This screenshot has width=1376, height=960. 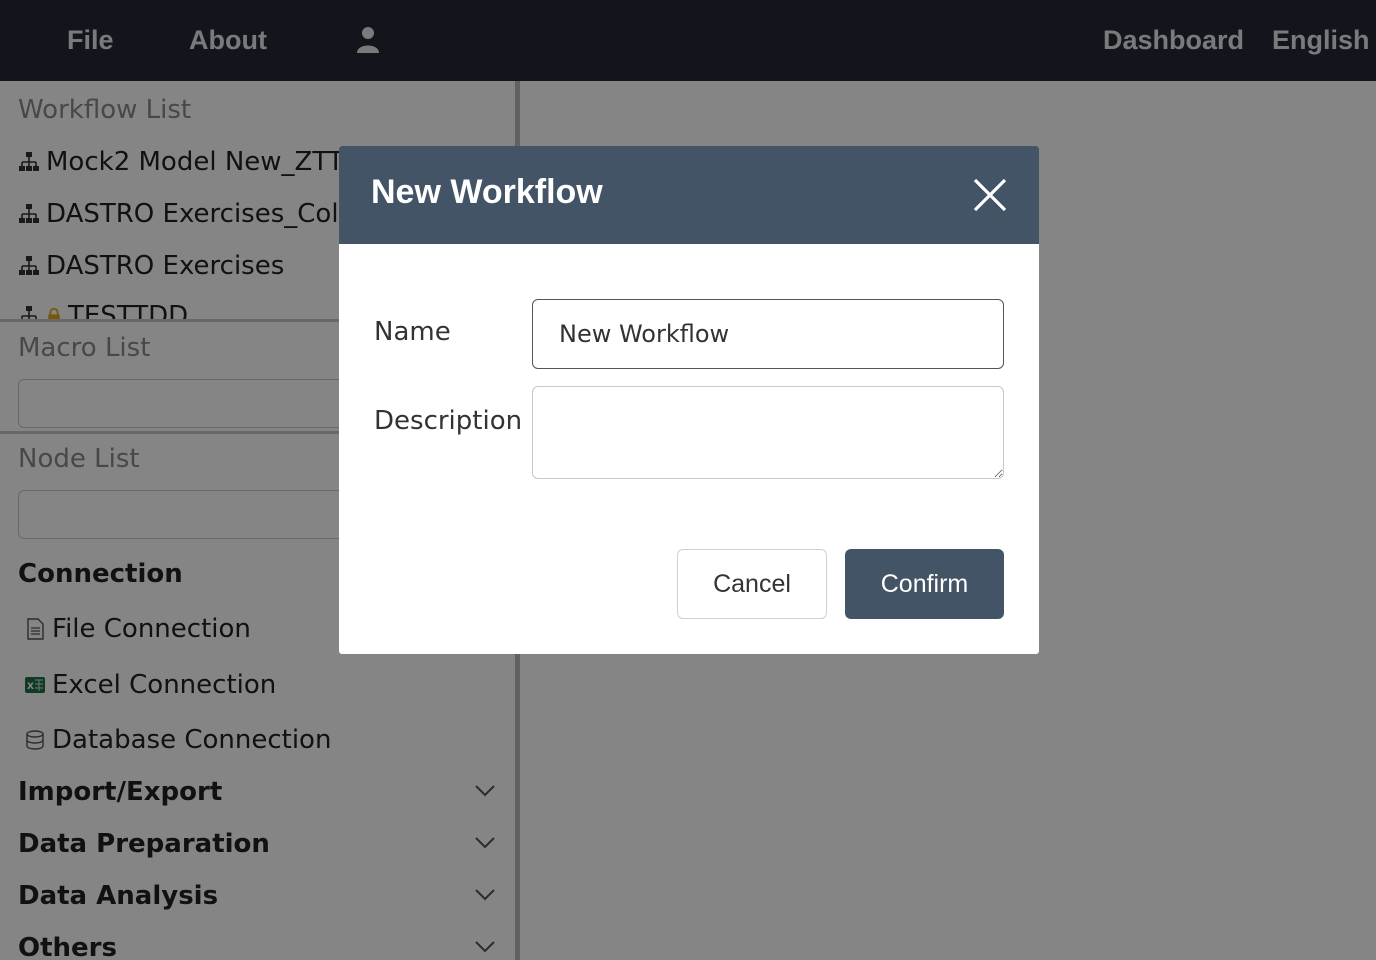 What do you see at coordinates (412, 332) in the screenshot?
I see `name-label: Name` at bounding box center [412, 332].